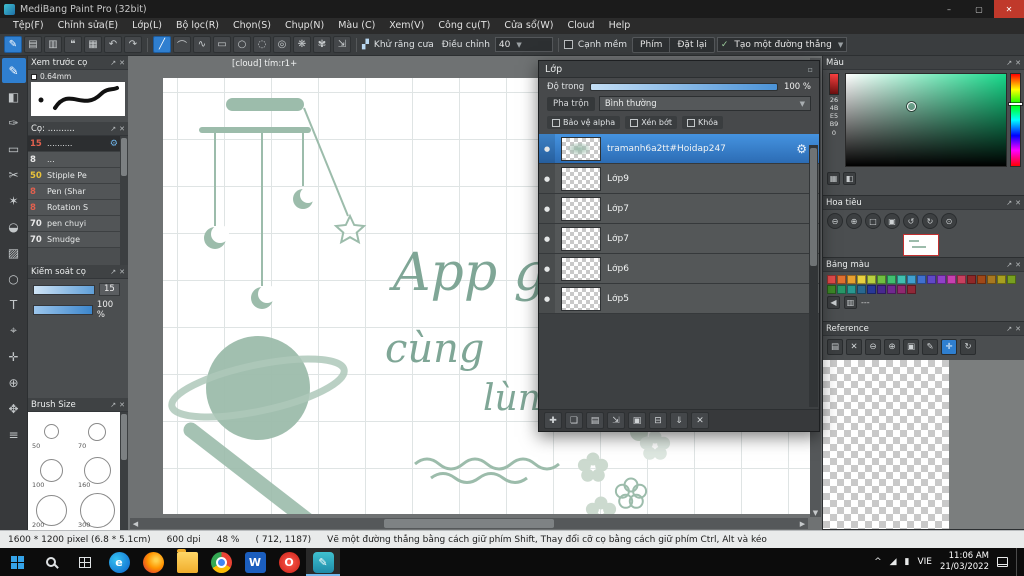  I want to click on brush-list-item: 8 Rotation S ⚙, so click(74, 208).